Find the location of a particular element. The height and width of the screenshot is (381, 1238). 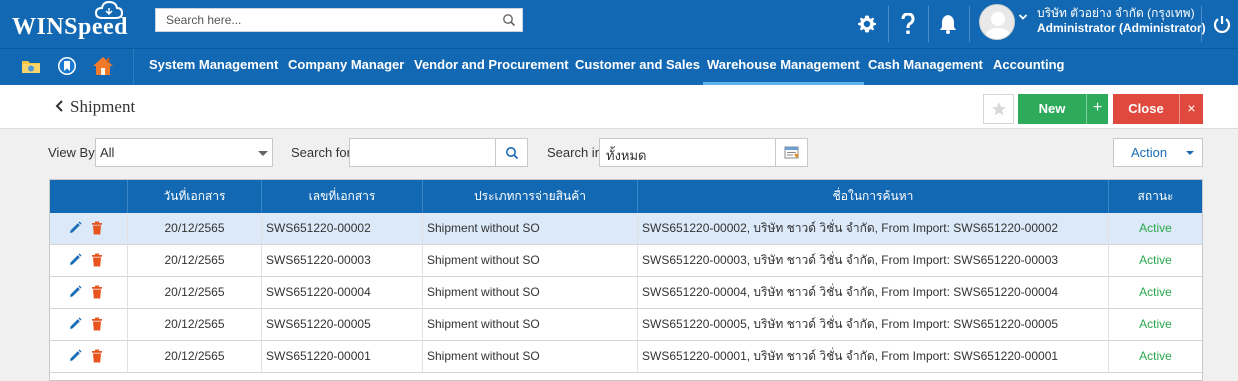

cell-doc-no: SWS651220-00003 is located at coordinates (342, 260).